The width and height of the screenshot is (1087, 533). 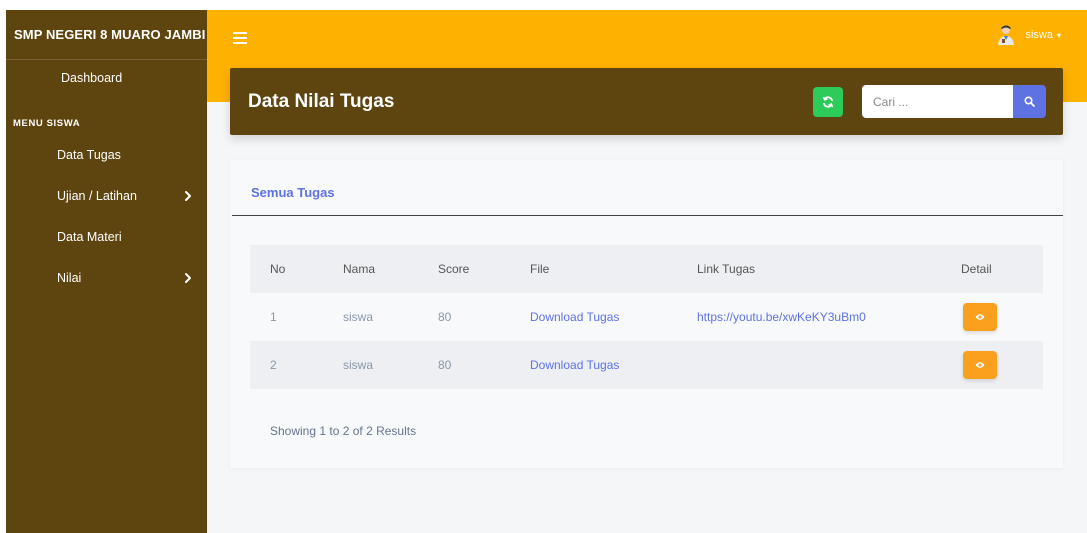 What do you see at coordinates (1058, 35) in the screenshot?
I see `caret-down-icon: ▾` at bounding box center [1058, 35].